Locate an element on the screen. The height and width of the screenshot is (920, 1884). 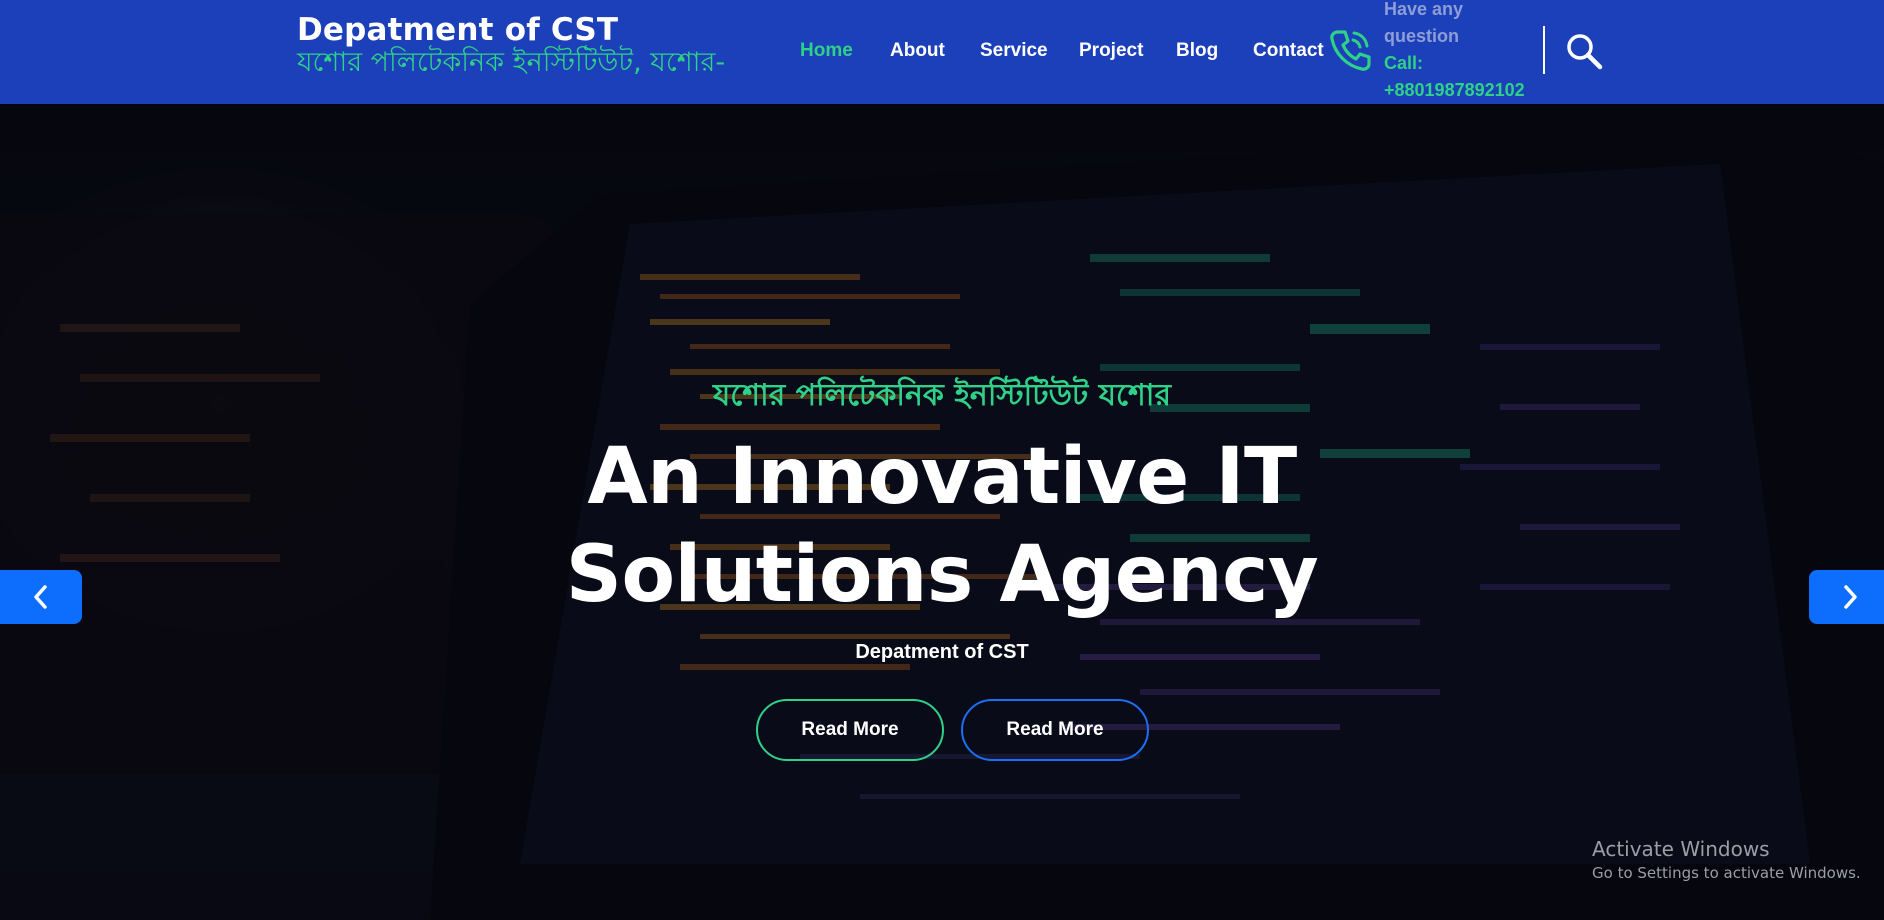
contact-info: Have any question Call: +8801987892102 is located at coordinates (1459, 52).